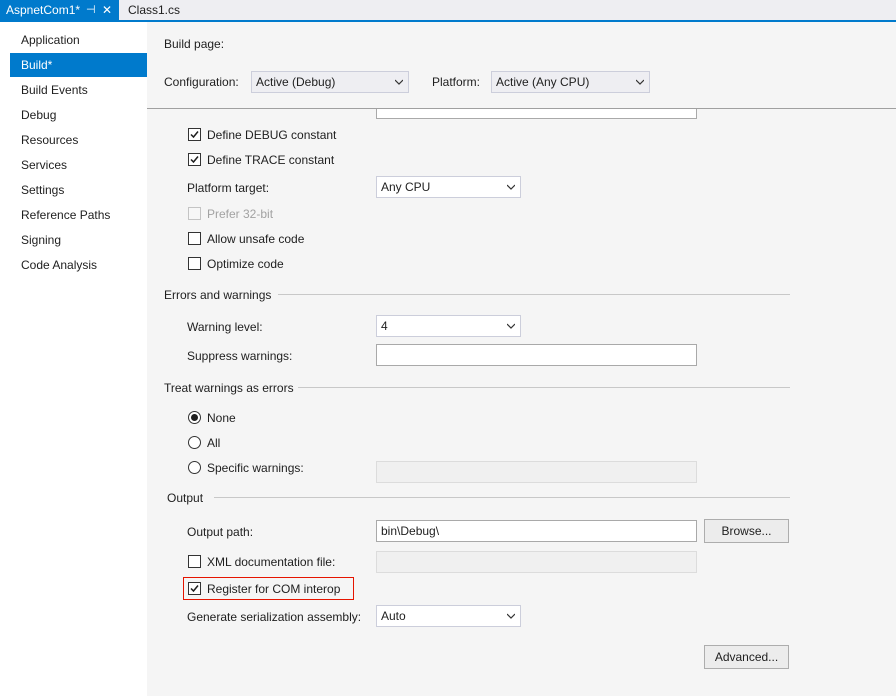  What do you see at coordinates (194, 263) in the screenshot?
I see `optimize-code-checkbox` at bounding box center [194, 263].